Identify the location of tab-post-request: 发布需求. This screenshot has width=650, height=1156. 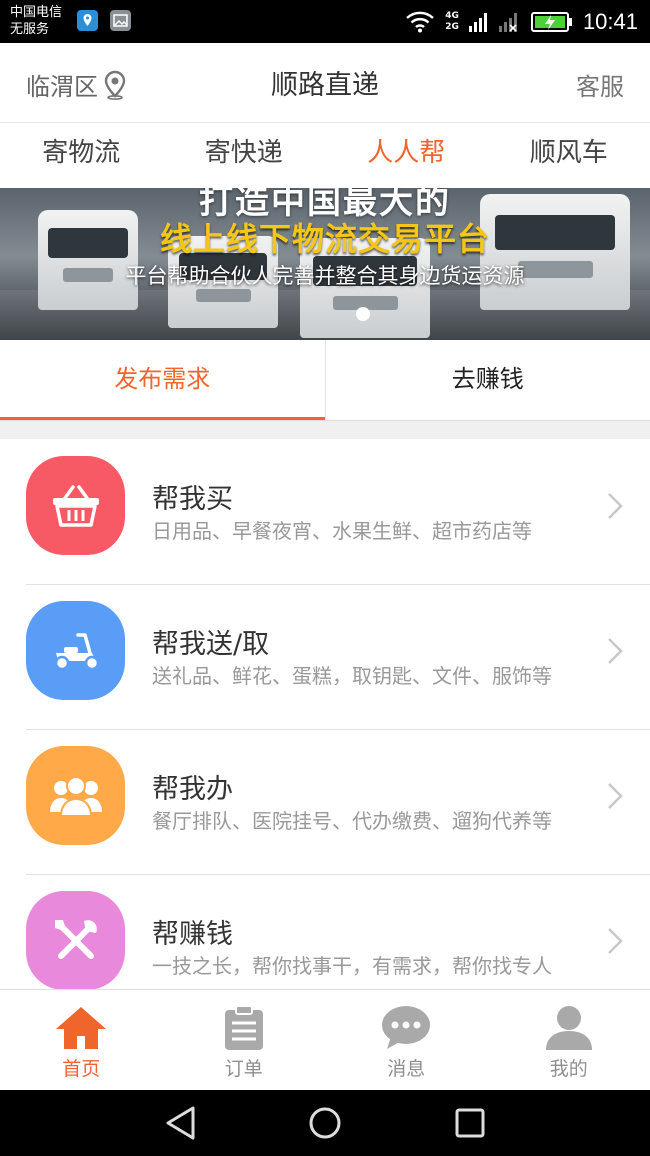
(162, 380).